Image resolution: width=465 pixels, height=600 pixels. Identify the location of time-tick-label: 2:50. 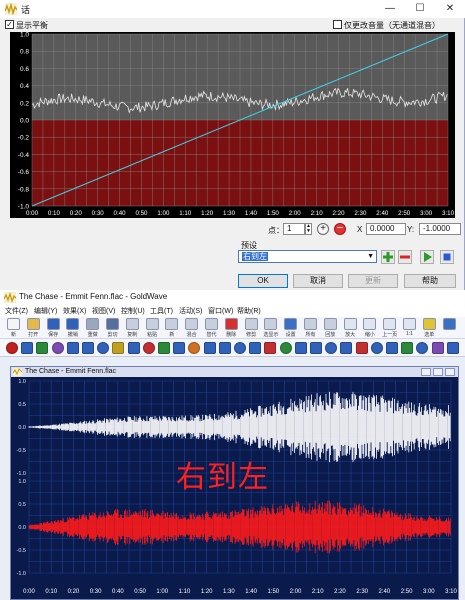
(407, 592).